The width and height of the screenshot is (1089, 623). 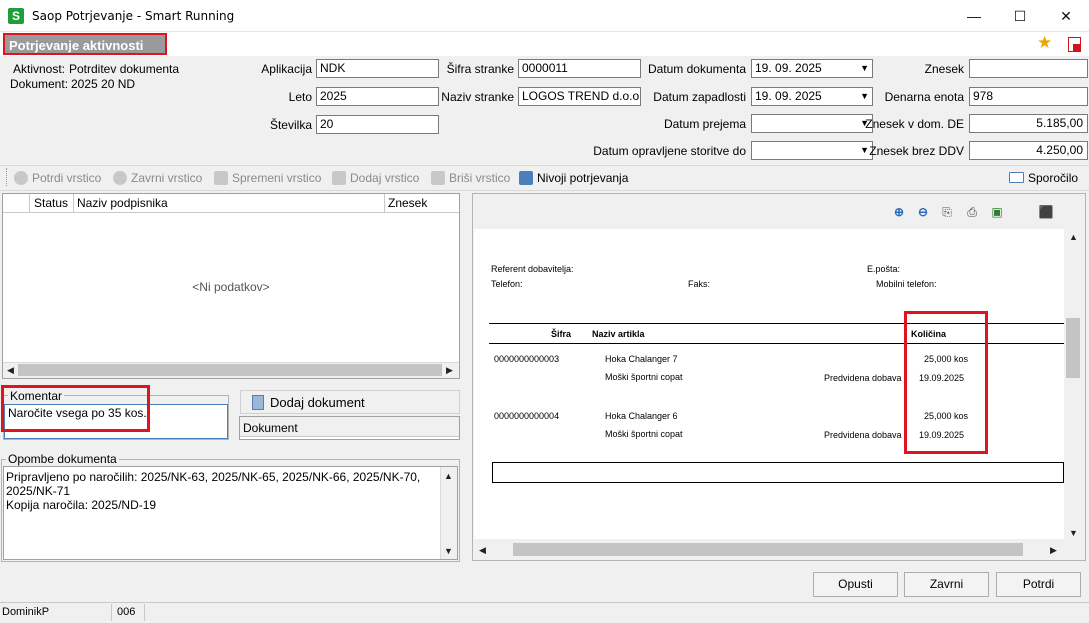 What do you see at coordinates (1044, 42) in the screenshot?
I see `favorite-star-icon: ★` at bounding box center [1044, 42].